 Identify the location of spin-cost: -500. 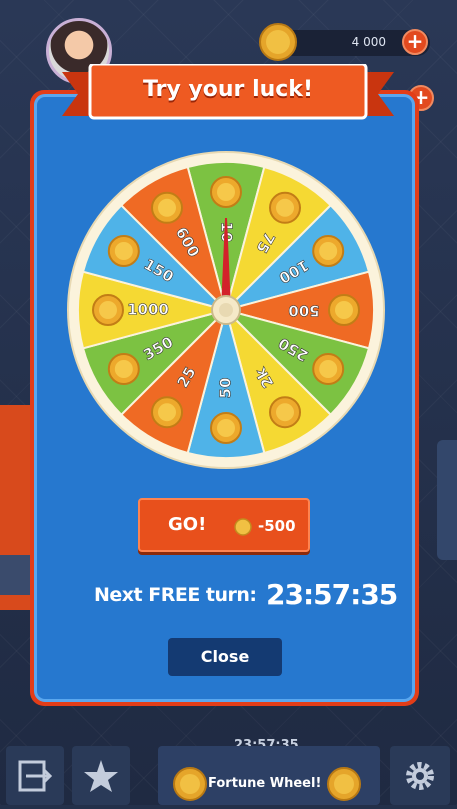
(277, 526).